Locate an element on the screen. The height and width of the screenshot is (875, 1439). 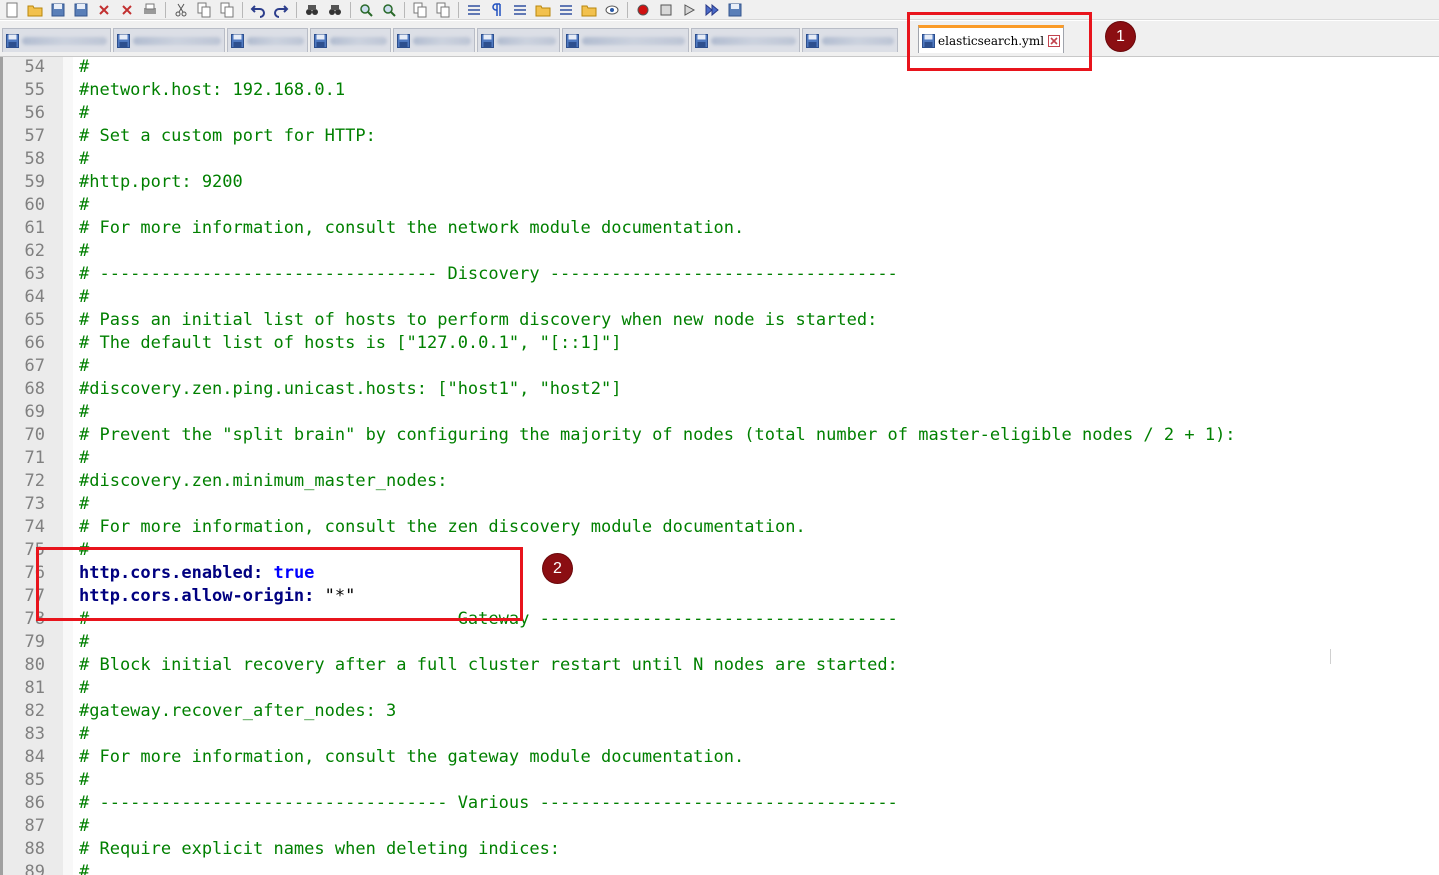
comment-text: #http.port: 9200 is located at coordinates (161, 182).